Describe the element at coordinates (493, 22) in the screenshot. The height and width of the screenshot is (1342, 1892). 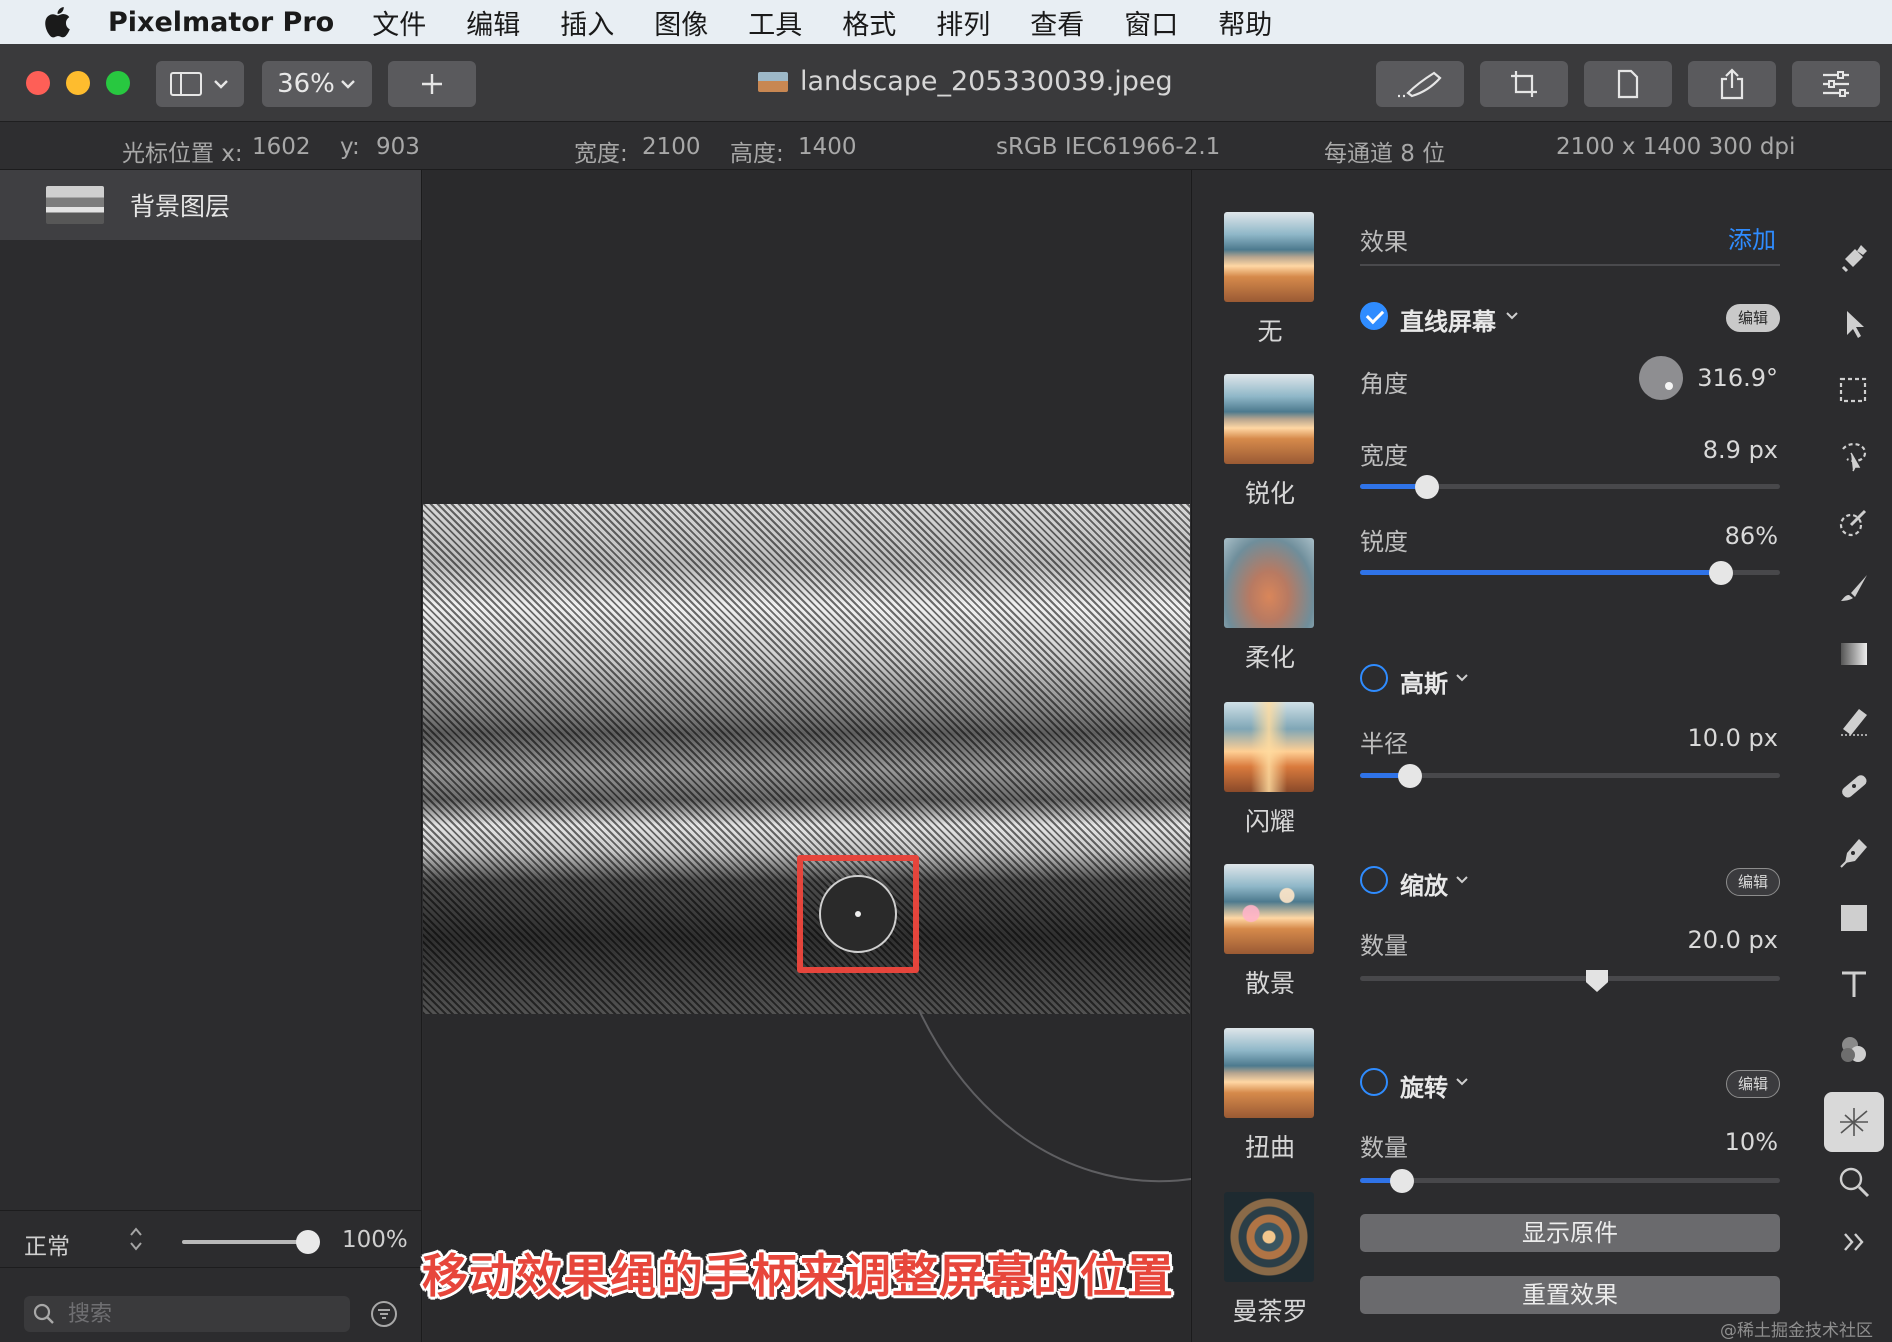
I see `menu-edit: 编辑` at that location.